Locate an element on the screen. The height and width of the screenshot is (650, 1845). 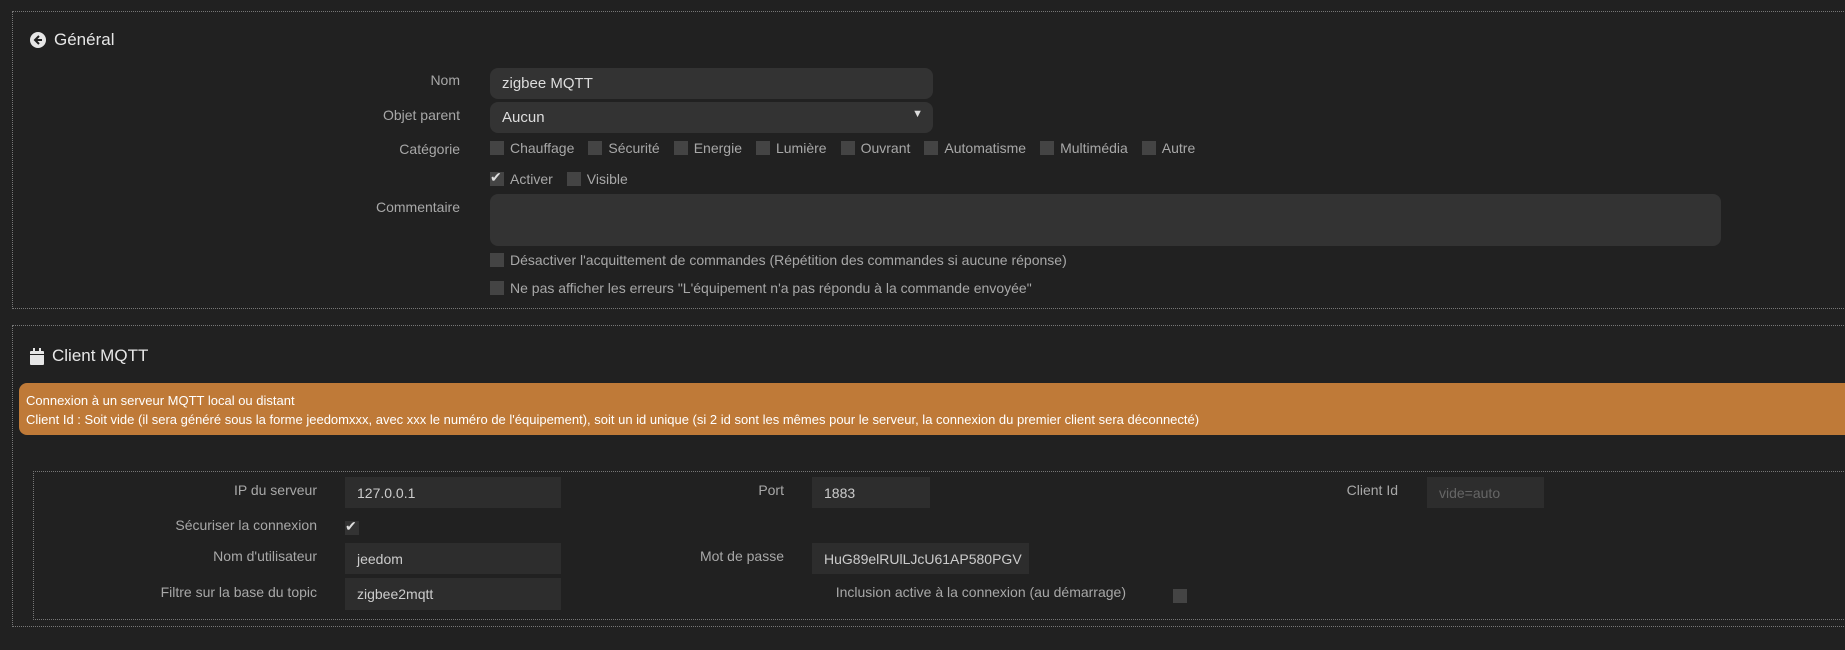
category-label: Ouvrant is located at coordinates (885, 148).